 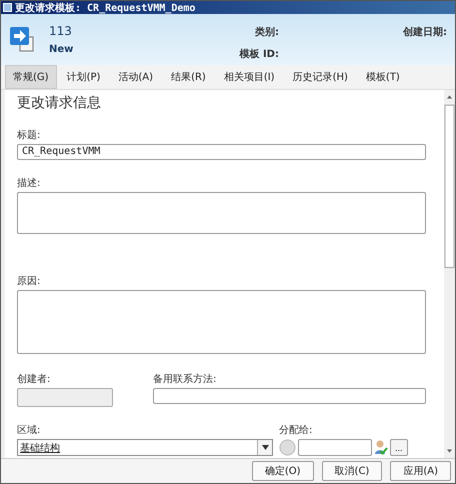 What do you see at coordinates (221, 152) in the screenshot?
I see `title-field: CR_RequestVMM` at bounding box center [221, 152].